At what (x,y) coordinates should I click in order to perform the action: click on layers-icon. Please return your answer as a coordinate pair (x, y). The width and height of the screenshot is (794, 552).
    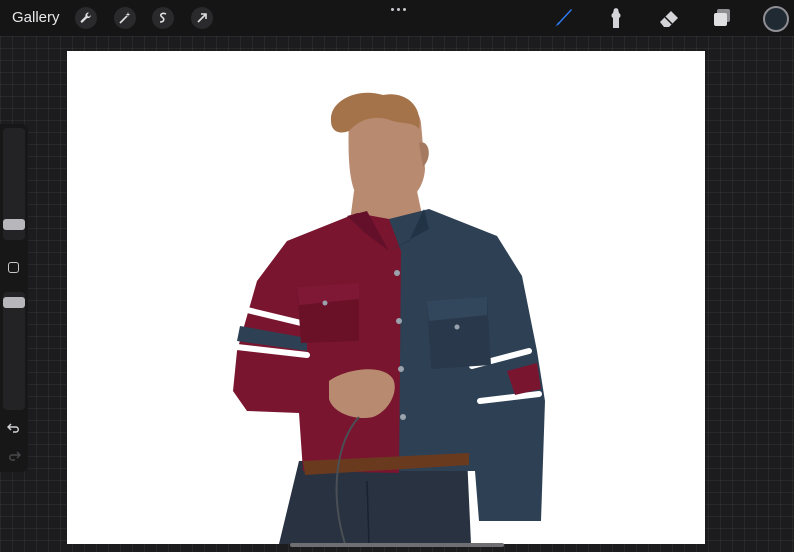
    Looking at the image, I should click on (722, 17).